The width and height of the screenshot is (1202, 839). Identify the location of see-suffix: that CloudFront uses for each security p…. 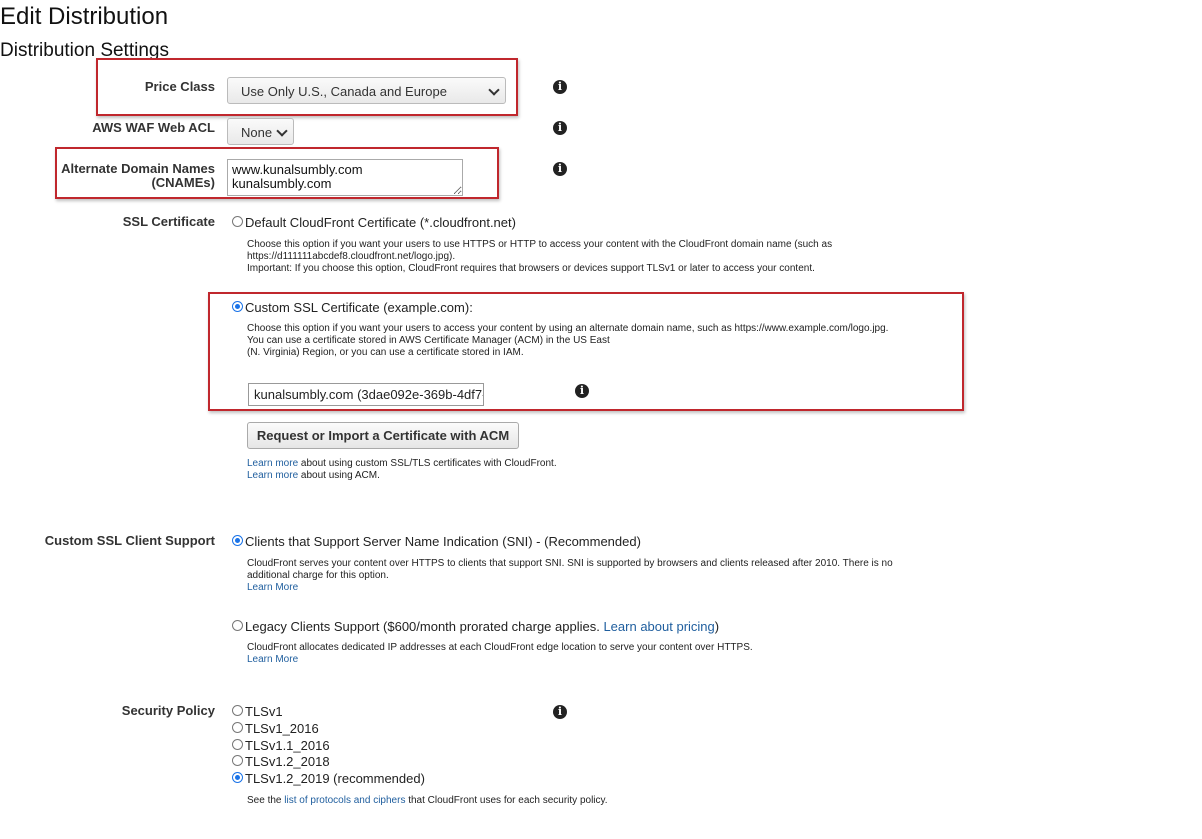
(506, 800).